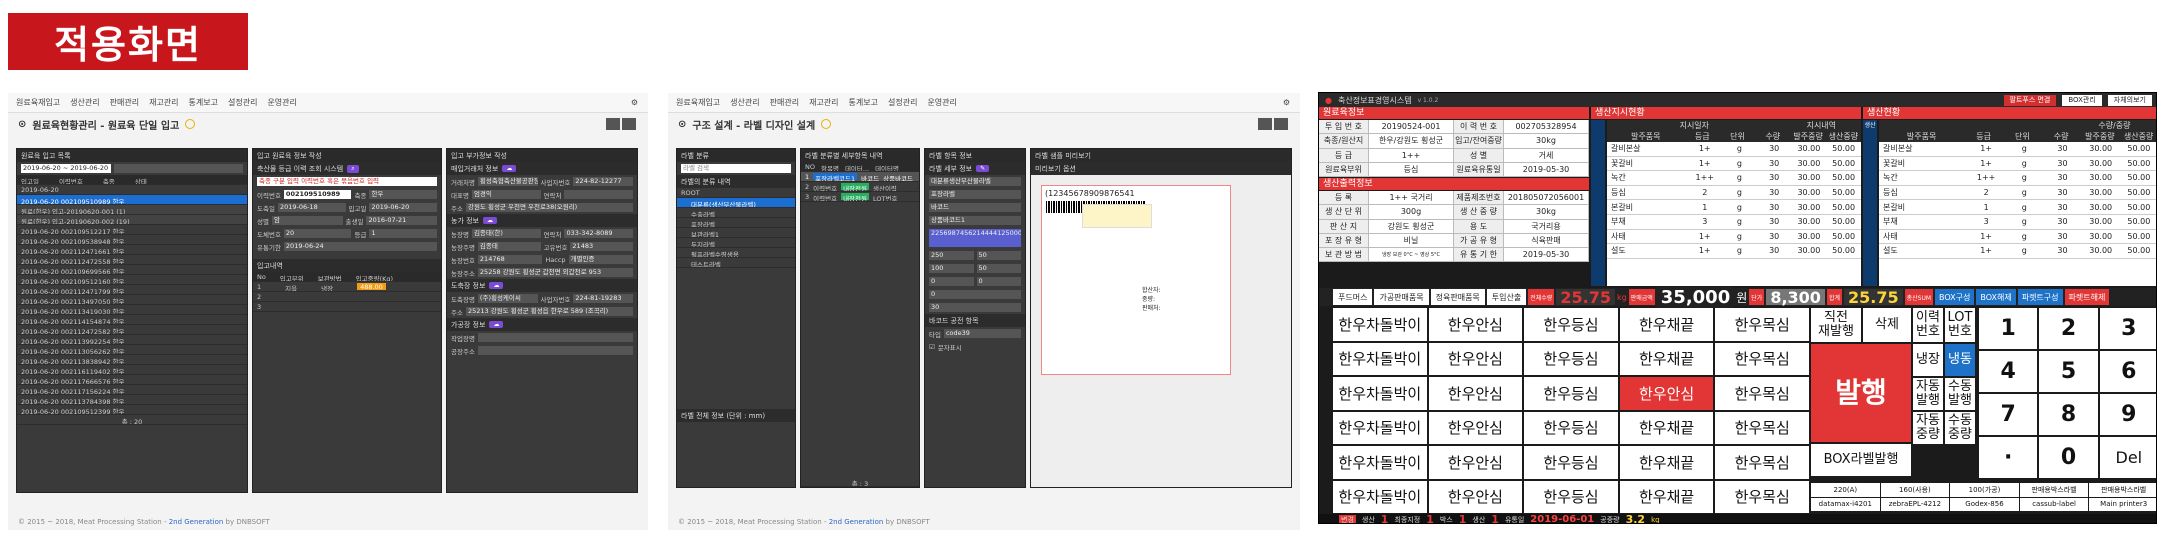  What do you see at coordinates (2008, 371) in the screenshot?
I see `key-4: 4` at bounding box center [2008, 371].